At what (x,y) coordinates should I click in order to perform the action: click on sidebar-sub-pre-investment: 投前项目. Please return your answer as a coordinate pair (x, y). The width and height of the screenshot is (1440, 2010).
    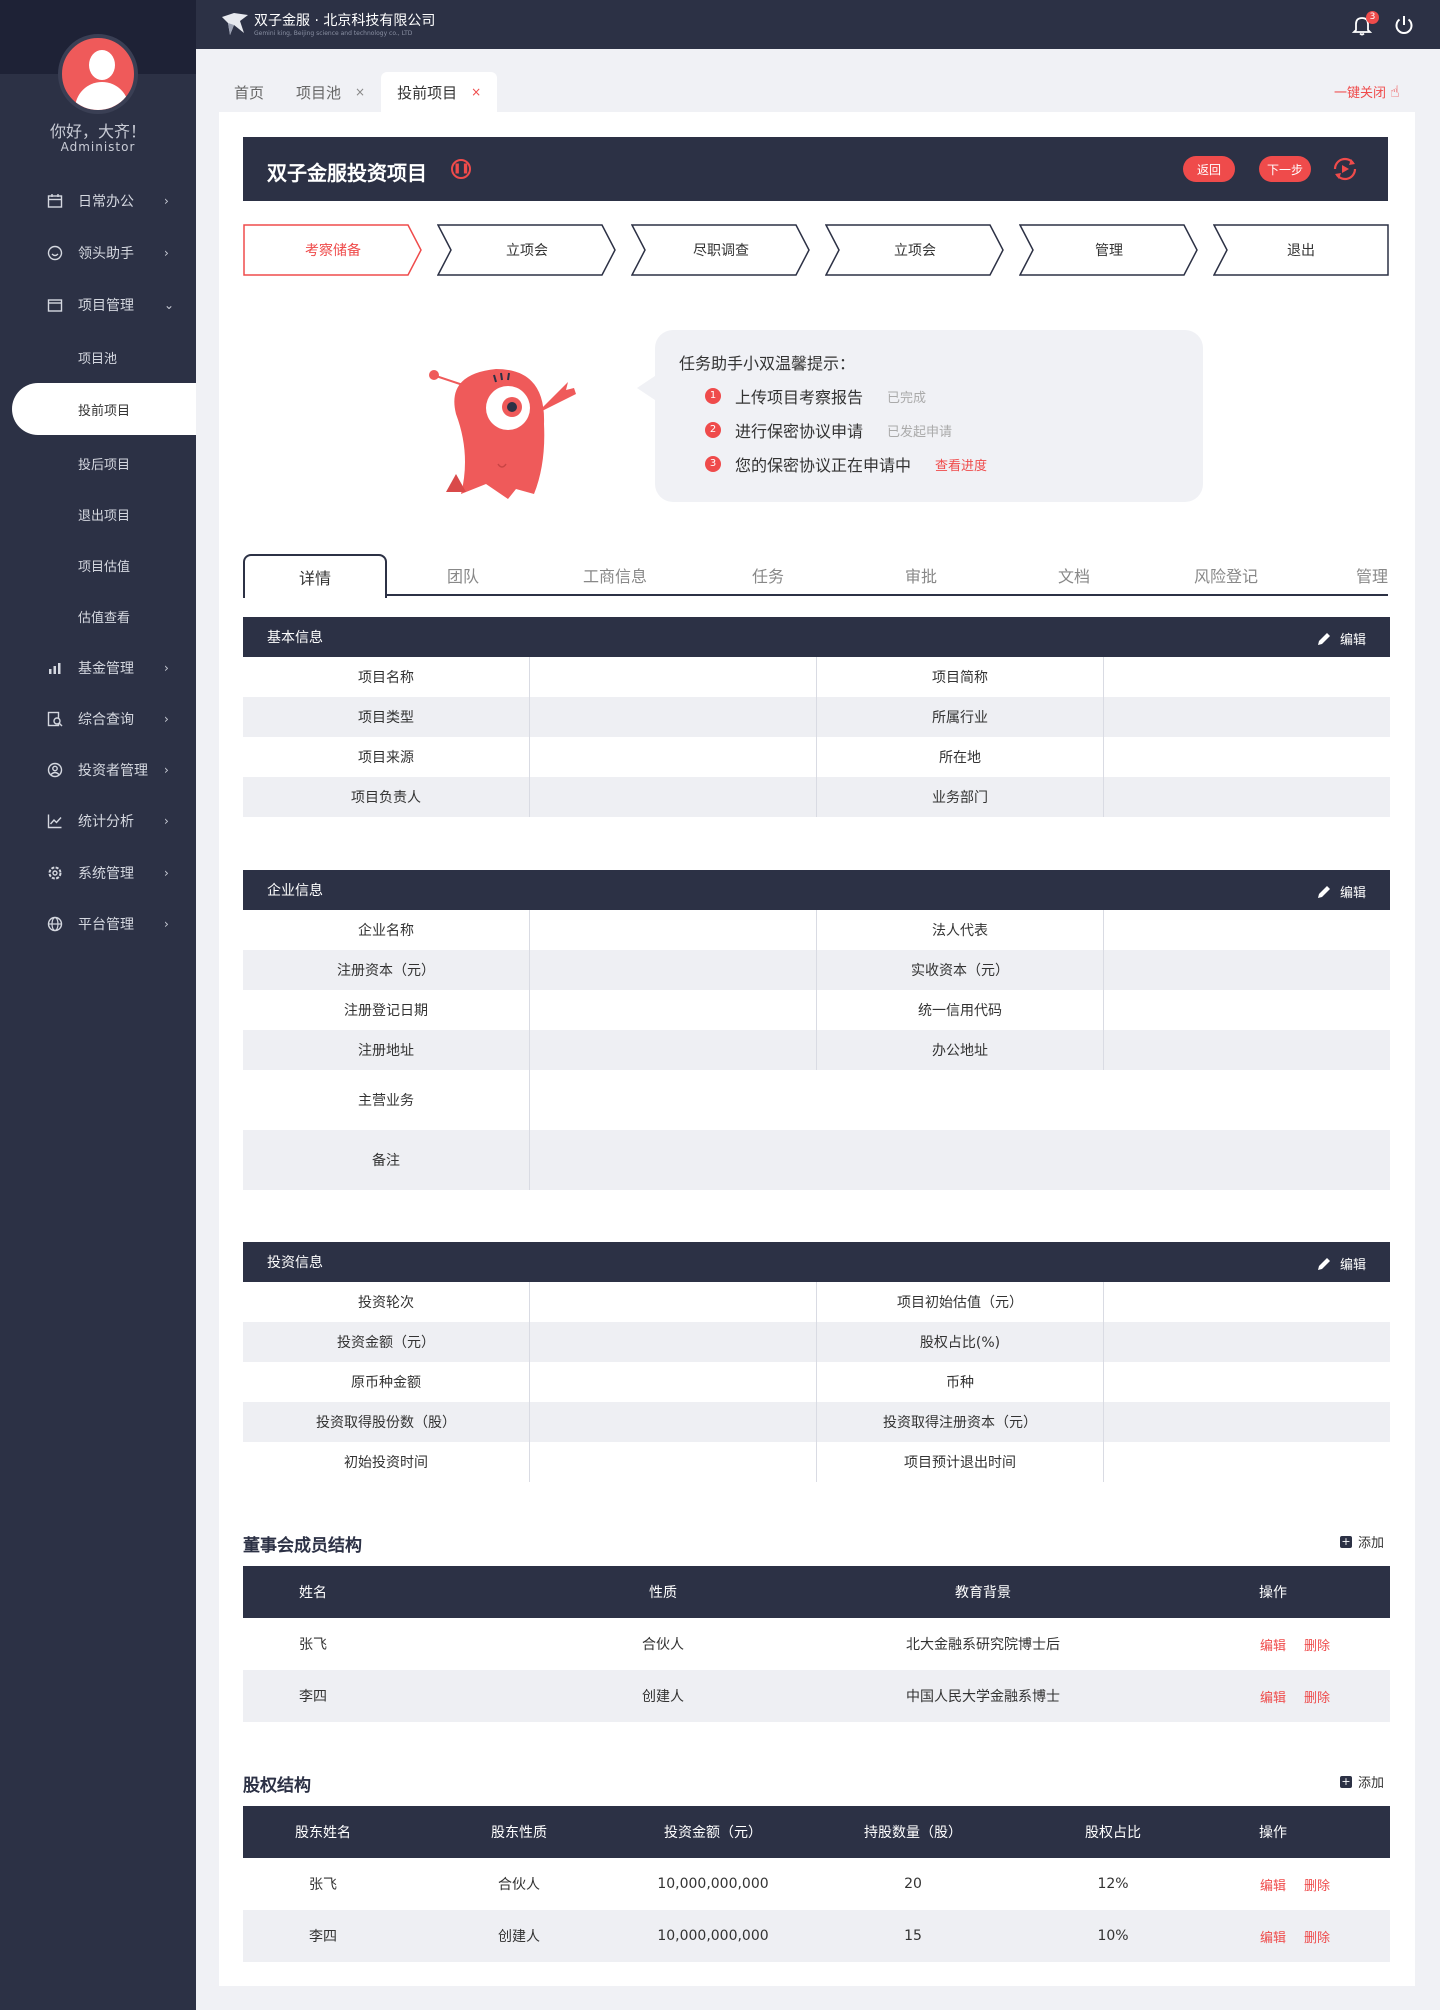
    Looking at the image, I should click on (104, 409).